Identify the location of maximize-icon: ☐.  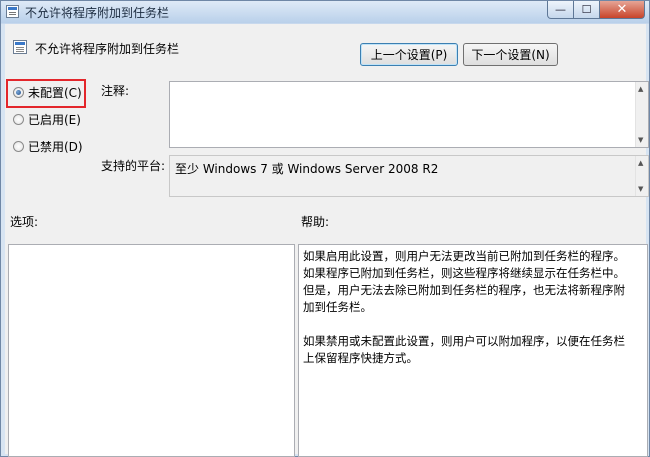
(586, 9).